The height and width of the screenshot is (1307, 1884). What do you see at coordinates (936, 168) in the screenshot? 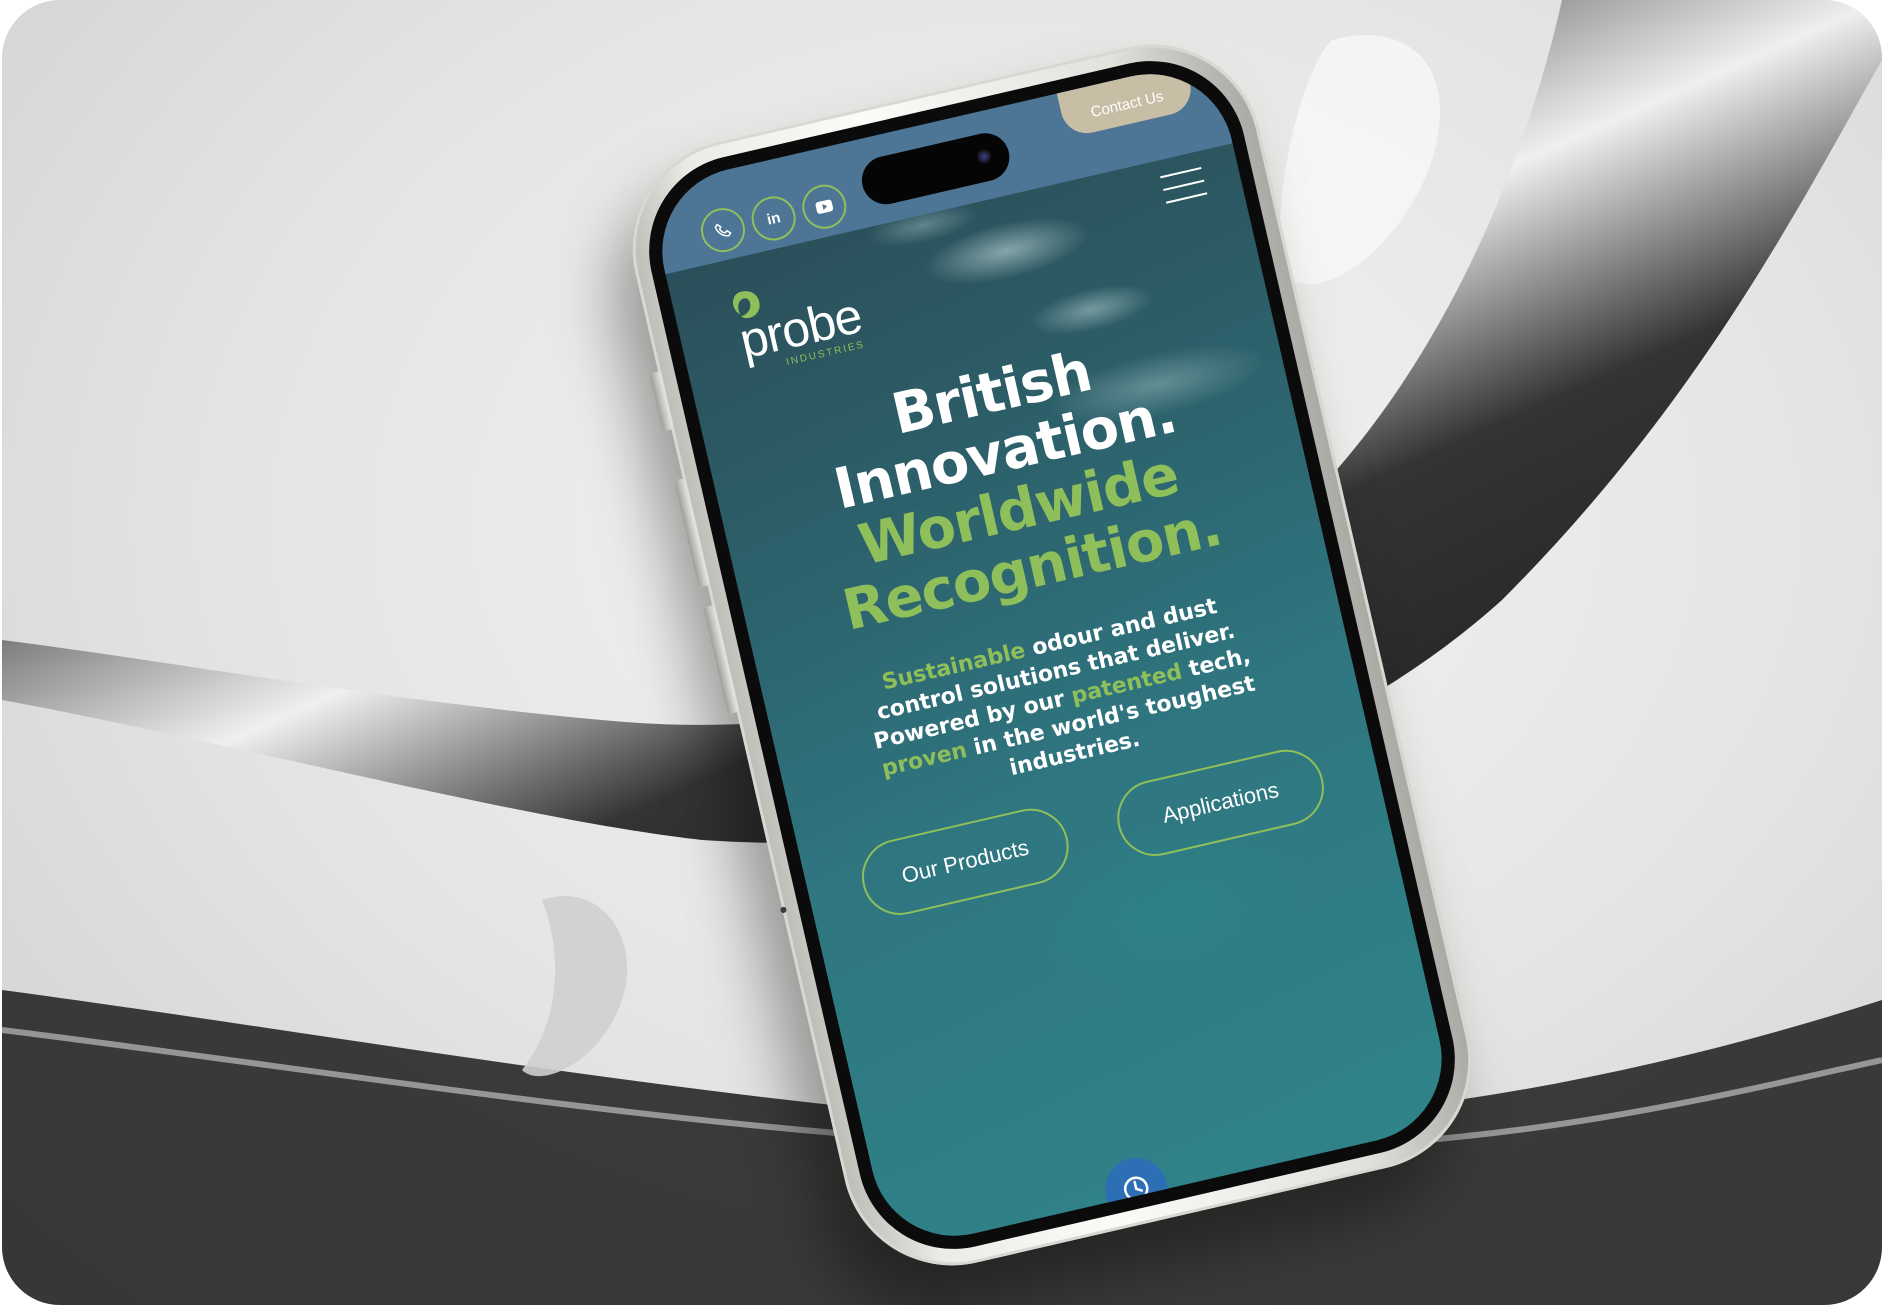
I see `dynamic-island` at bounding box center [936, 168].